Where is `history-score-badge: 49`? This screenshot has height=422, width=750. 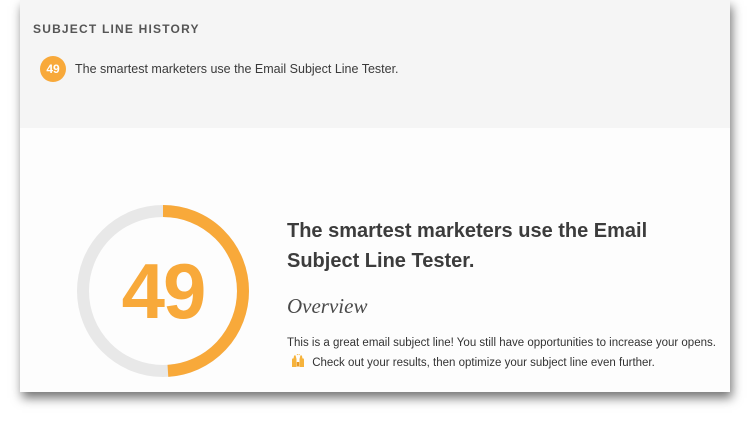
history-score-badge: 49 is located at coordinates (53, 69).